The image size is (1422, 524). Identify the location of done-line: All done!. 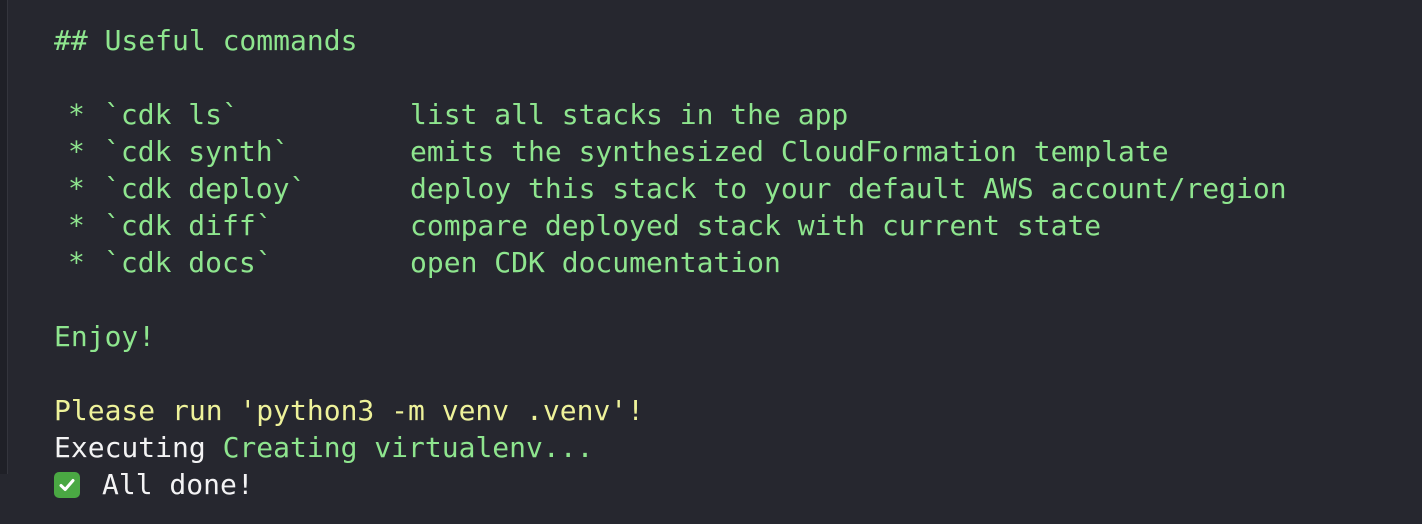
(729, 484).